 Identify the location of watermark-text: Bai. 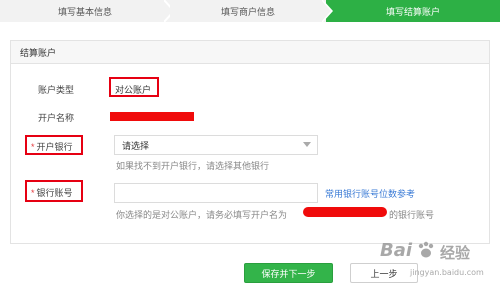
(396, 250).